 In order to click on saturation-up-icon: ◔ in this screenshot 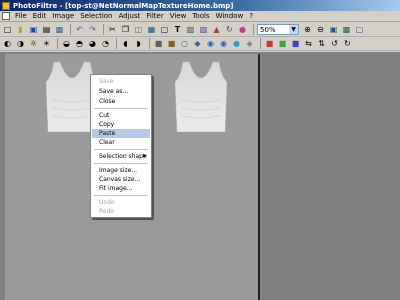, I will do `click(105, 43)`.